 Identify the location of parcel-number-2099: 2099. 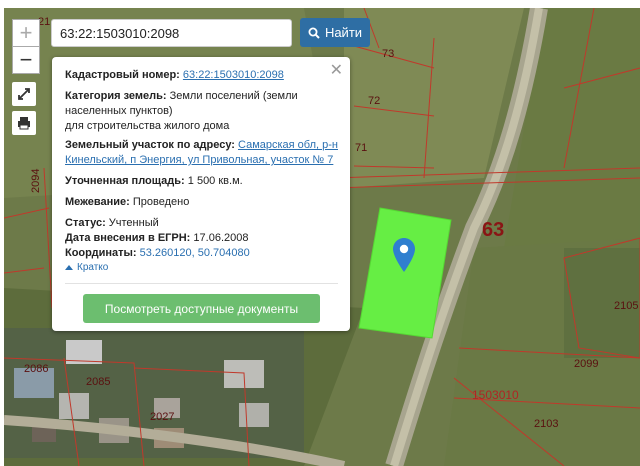
(586, 364).